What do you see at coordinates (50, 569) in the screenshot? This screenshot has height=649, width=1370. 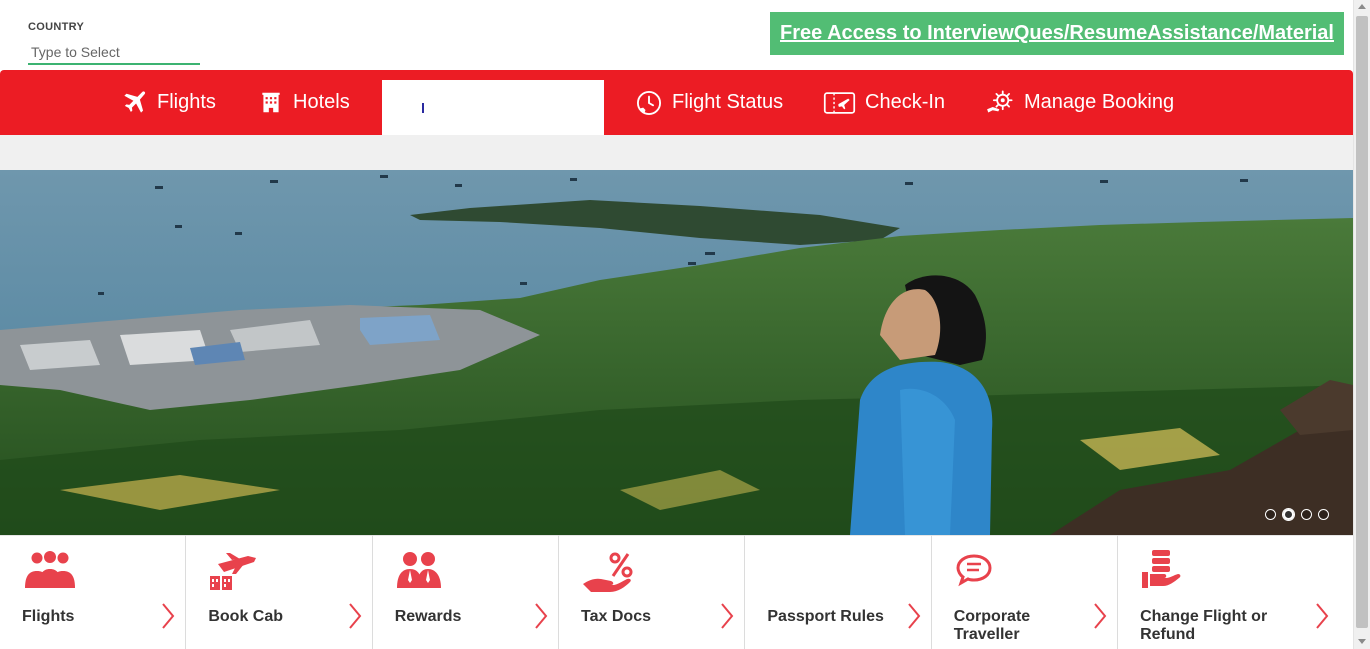 I see `group-icon` at bounding box center [50, 569].